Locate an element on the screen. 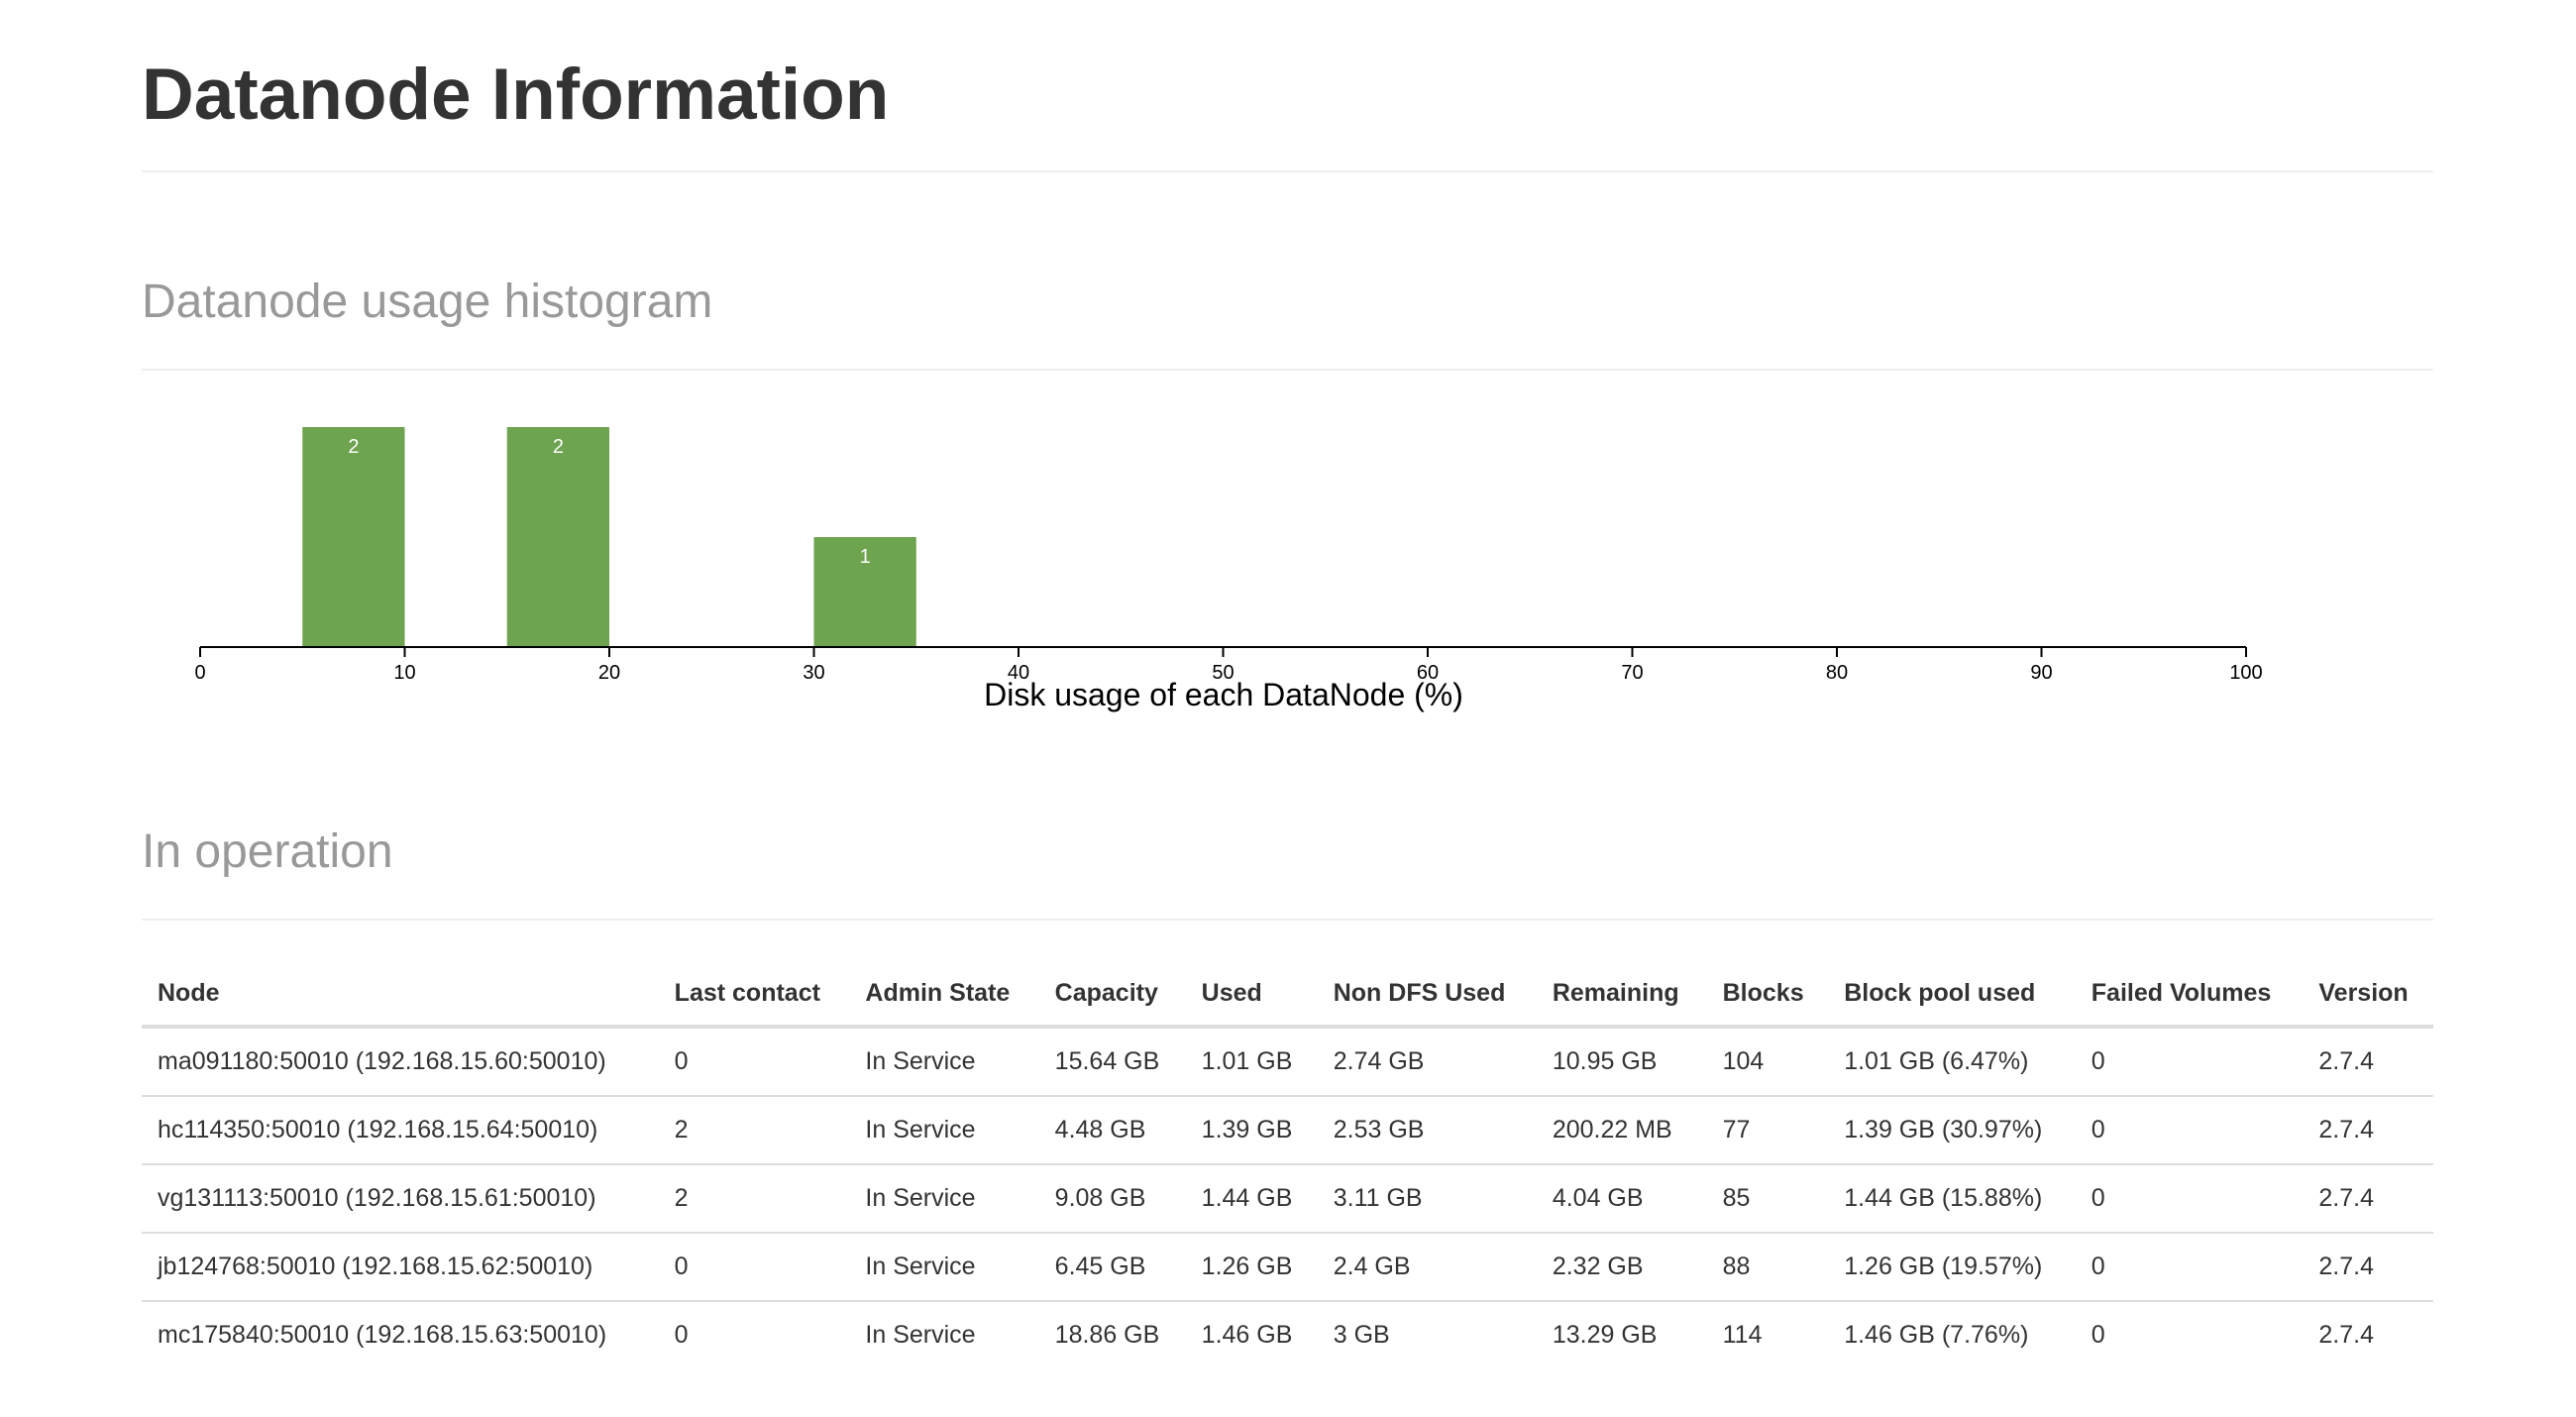 This screenshot has width=2576, height=1417. table-cell: 2.74 GB is located at coordinates (1427, 1062).